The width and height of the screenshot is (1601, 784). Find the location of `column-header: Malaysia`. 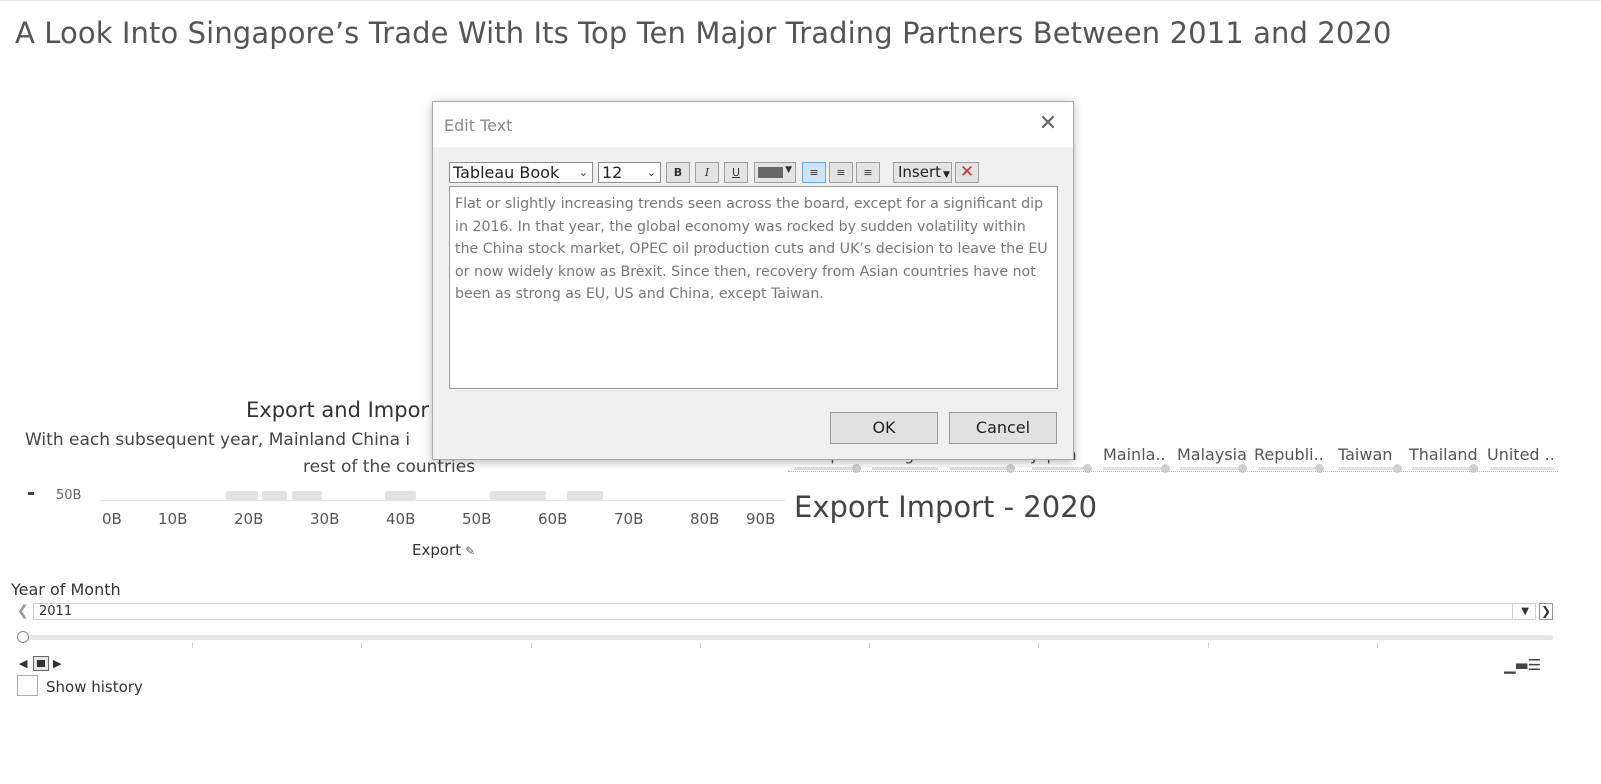

column-header: Malaysia is located at coordinates (1212, 454).